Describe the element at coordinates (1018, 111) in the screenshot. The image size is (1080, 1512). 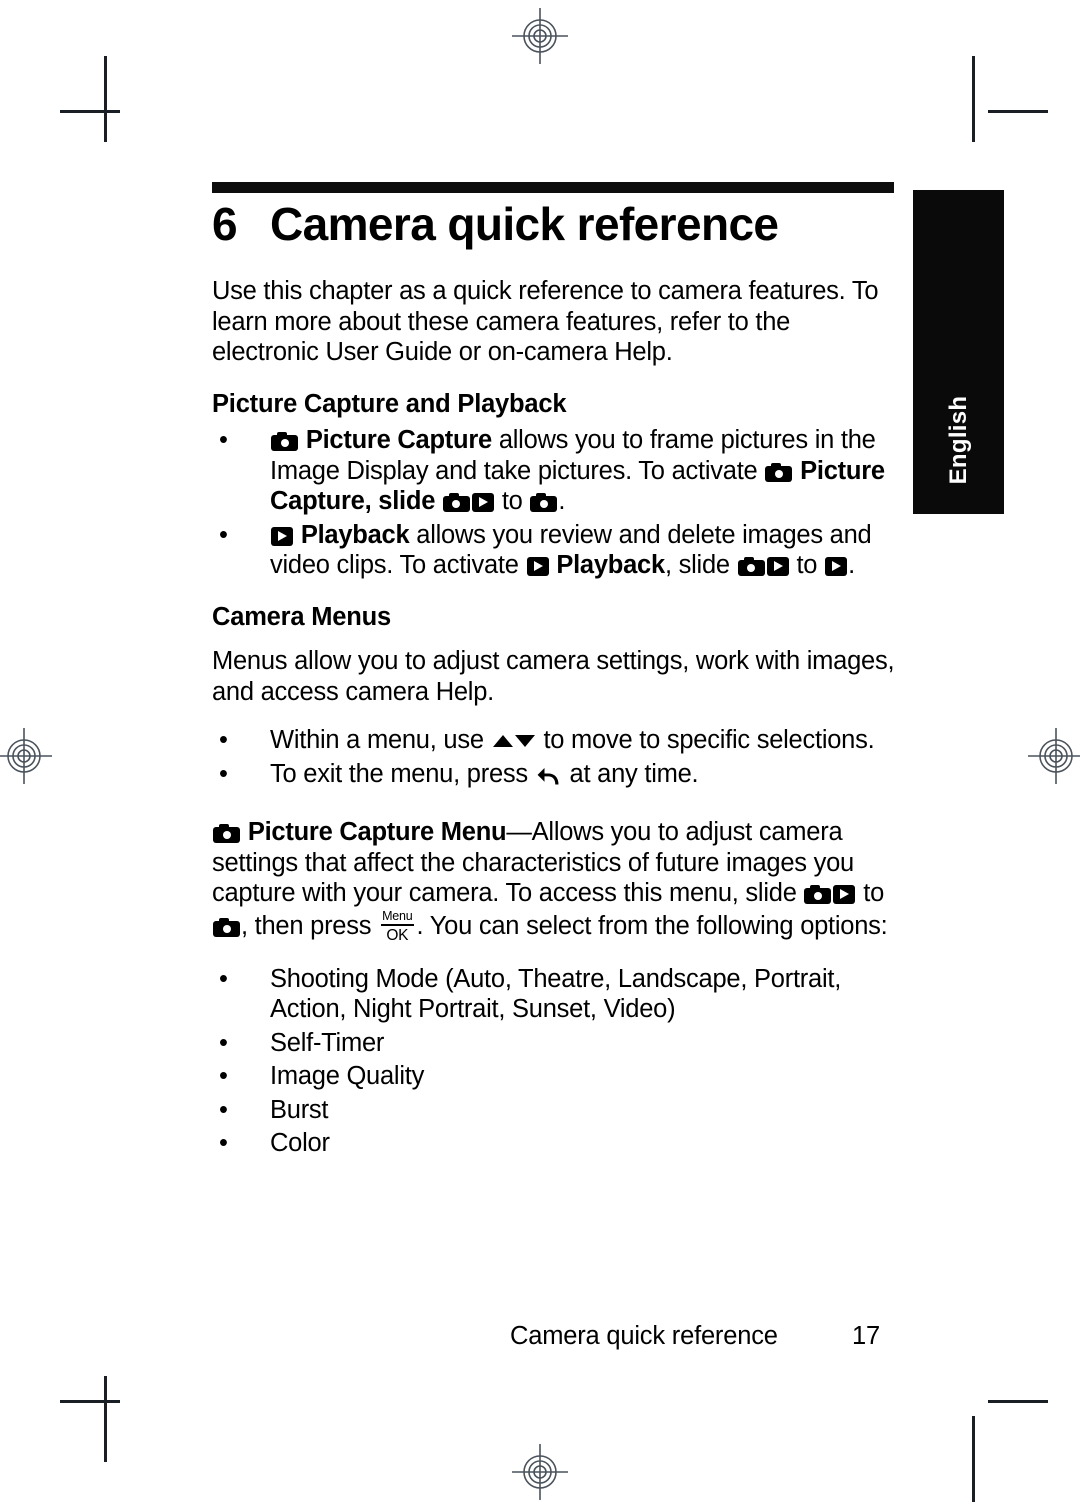
I see `crop-mark-top-right-horizontal` at that location.